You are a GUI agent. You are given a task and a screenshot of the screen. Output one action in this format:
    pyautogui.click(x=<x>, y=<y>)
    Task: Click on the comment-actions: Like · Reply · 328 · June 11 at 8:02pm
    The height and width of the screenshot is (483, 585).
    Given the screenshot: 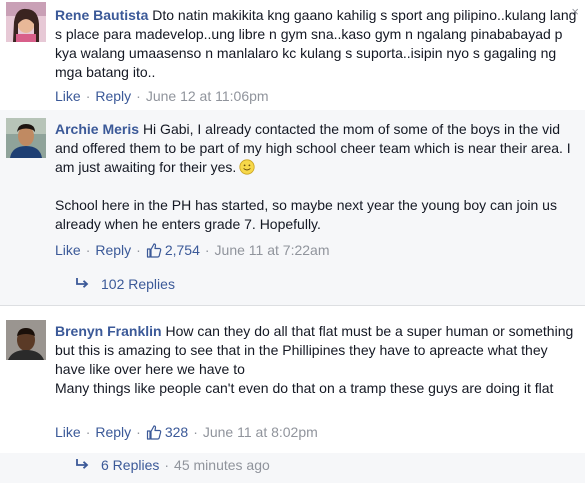 What is the action you would take?
    pyautogui.click(x=186, y=432)
    